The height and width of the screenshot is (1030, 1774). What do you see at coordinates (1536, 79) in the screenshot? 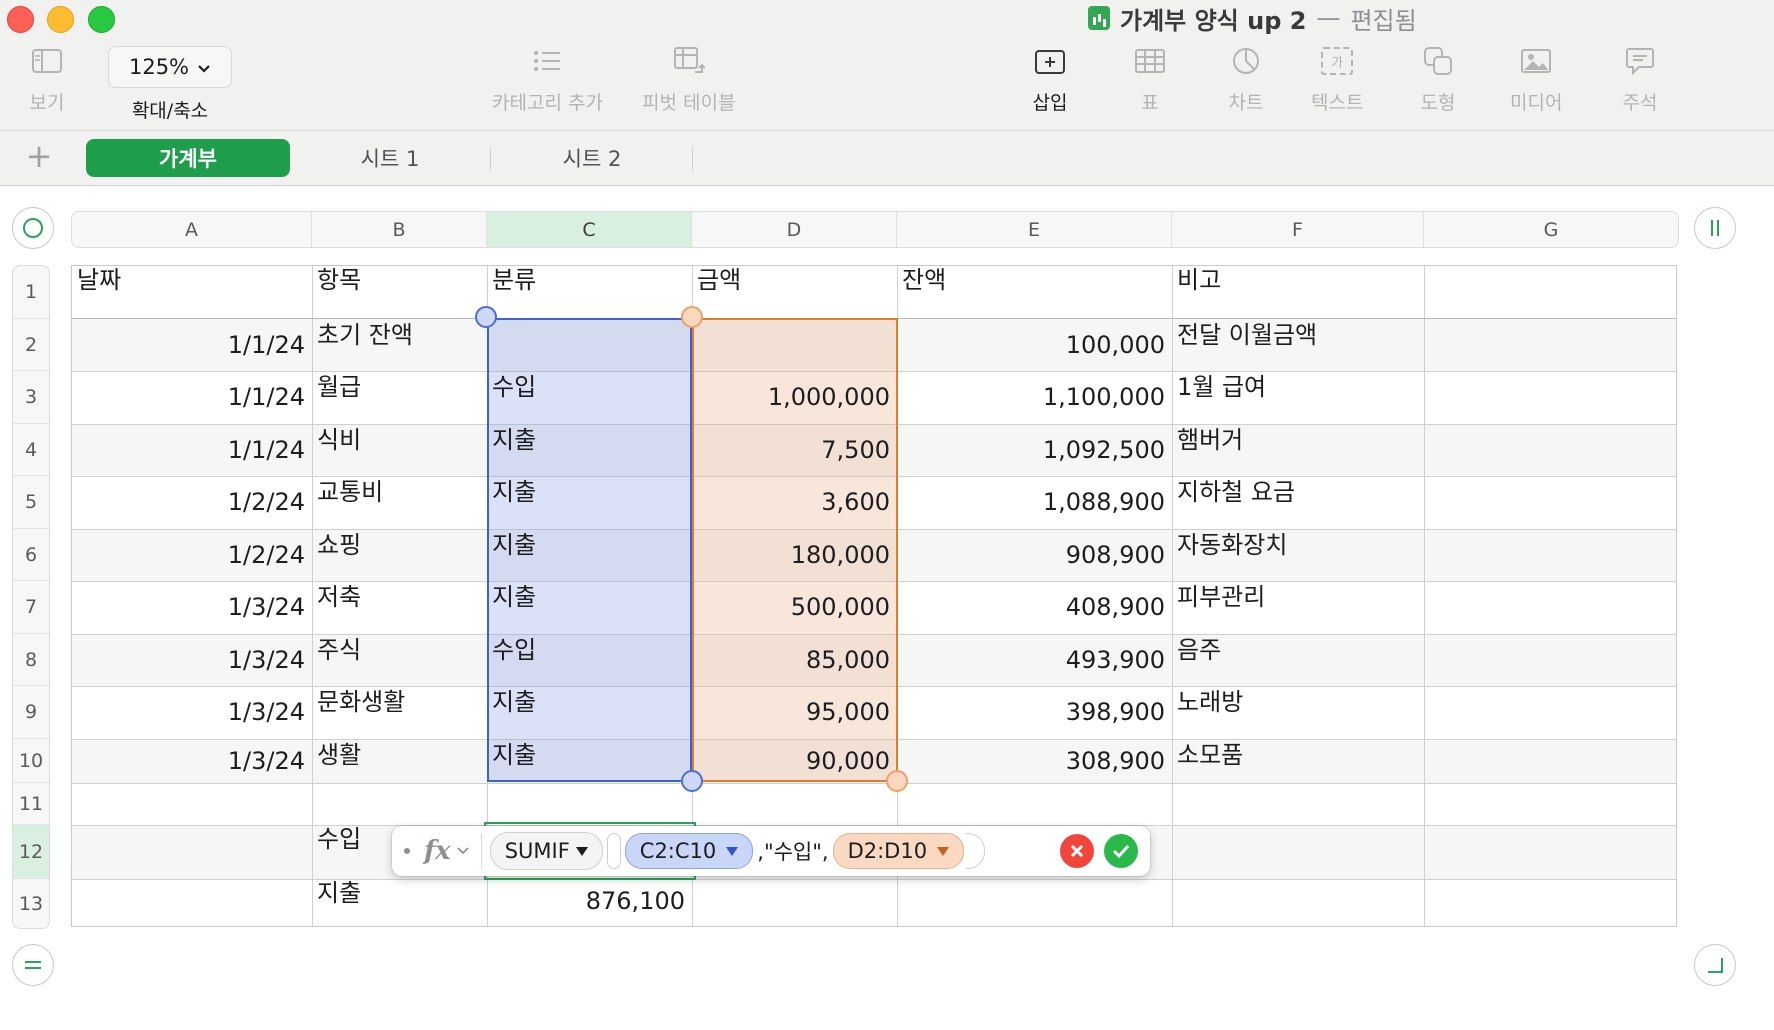
I see `media-button: 미디어` at bounding box center [1536, 79].